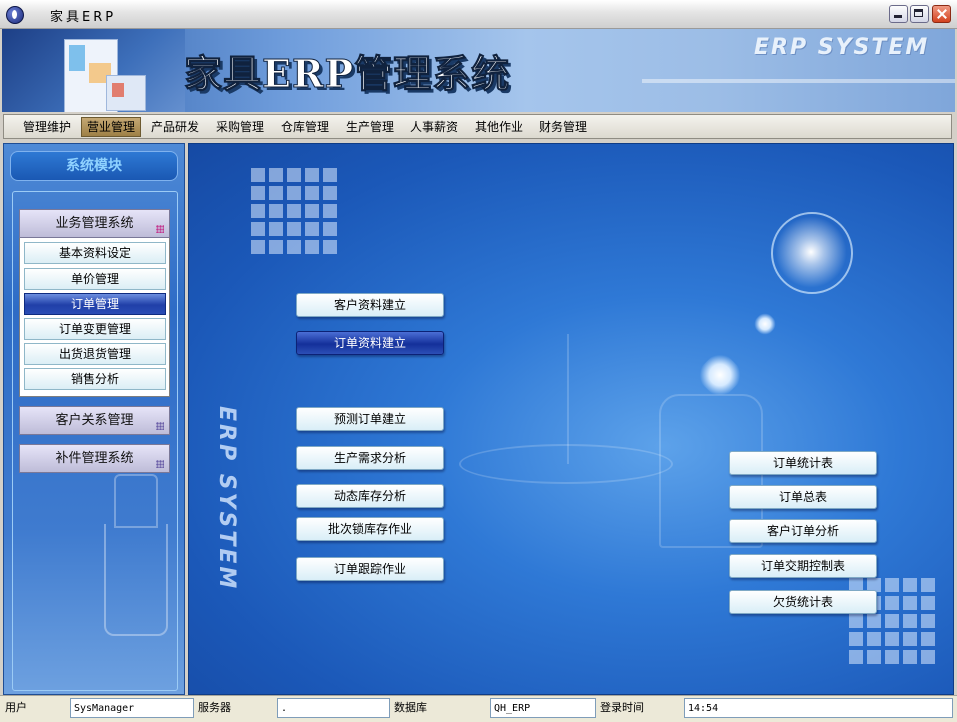  What do you see at coordinates (95, 329) in the screenshot?
I see `sidebar-item-order-change: 订单变更管理` at bounding box center [95, 329].